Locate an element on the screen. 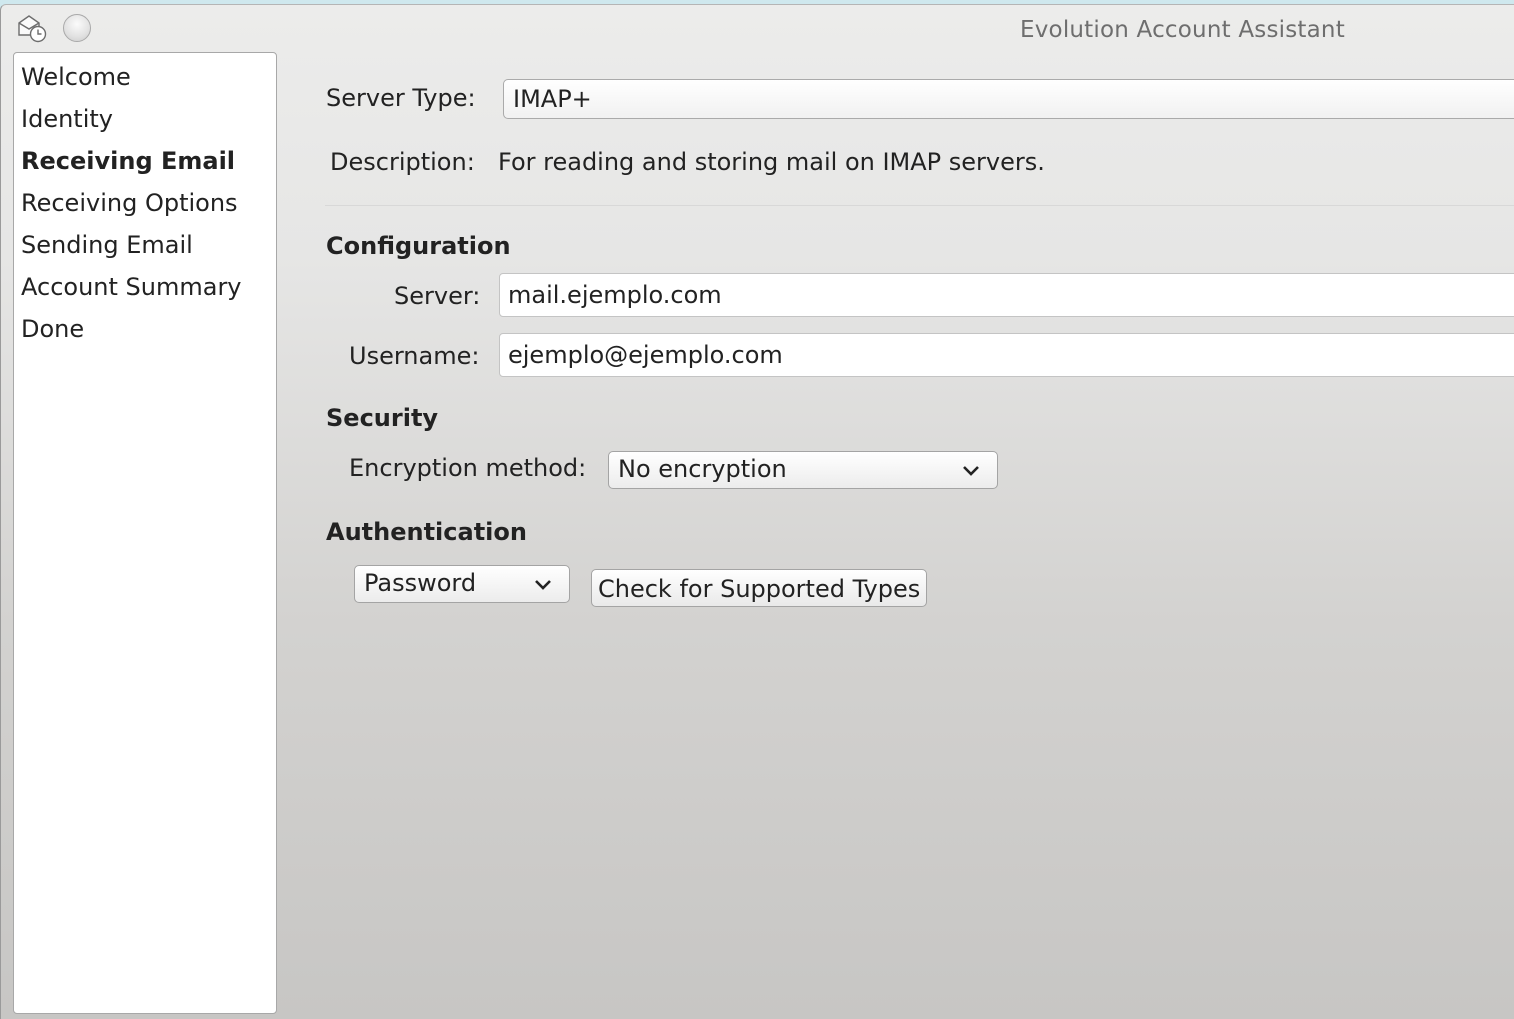  sidebar-step-account-summary: Account Summary is located at coordinates (145, 288).